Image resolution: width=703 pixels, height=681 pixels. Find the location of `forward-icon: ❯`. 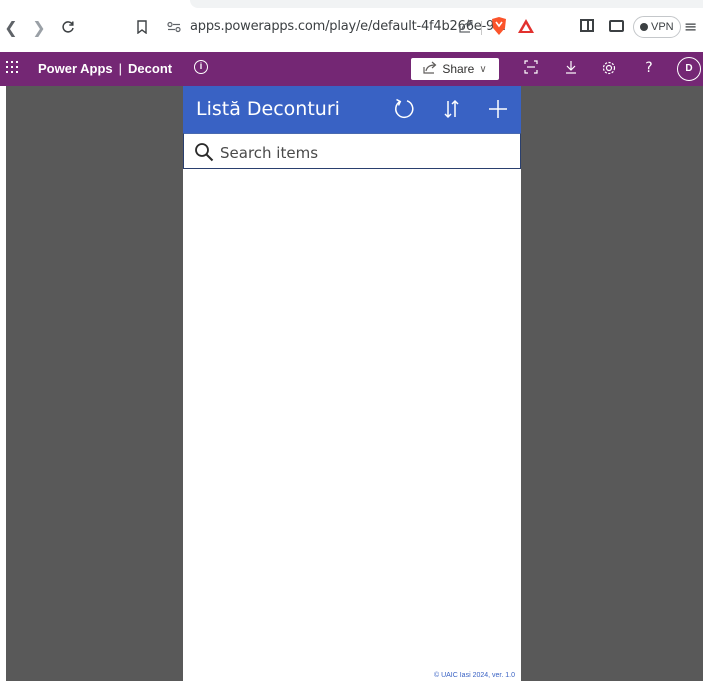

forward-icon: ❯ is located at coordinates (39, 27).